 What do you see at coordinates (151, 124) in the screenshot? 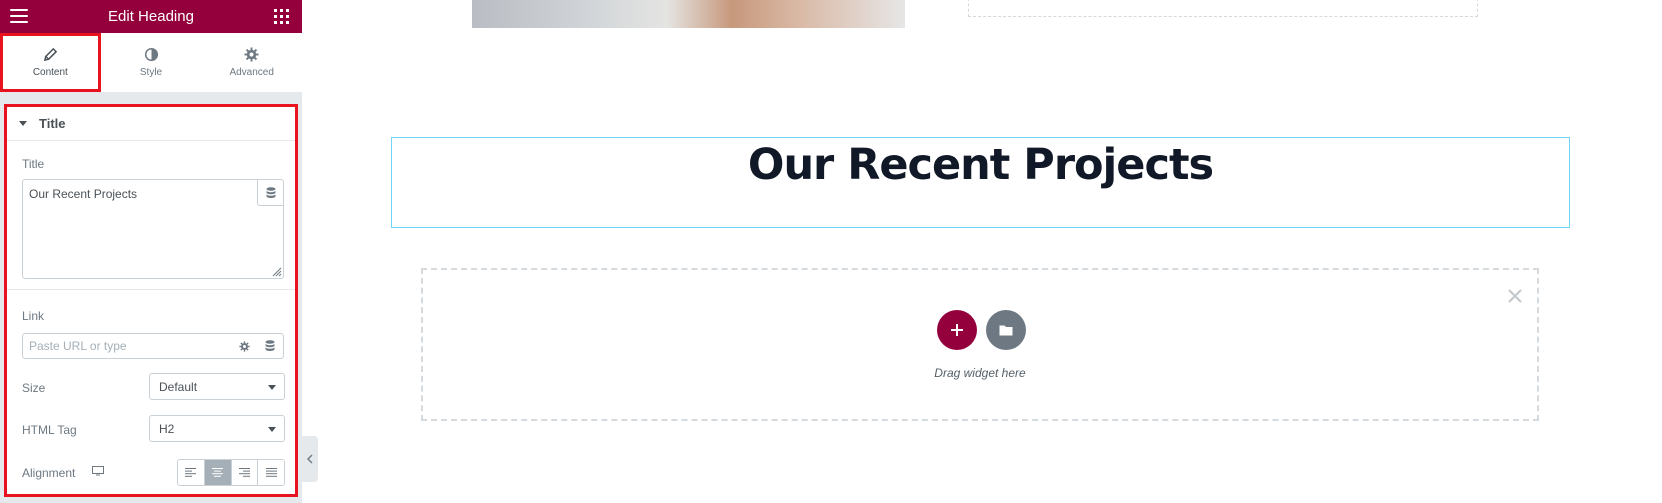
I see `section-title-toggle: Title` at bounding box center [151, 124].